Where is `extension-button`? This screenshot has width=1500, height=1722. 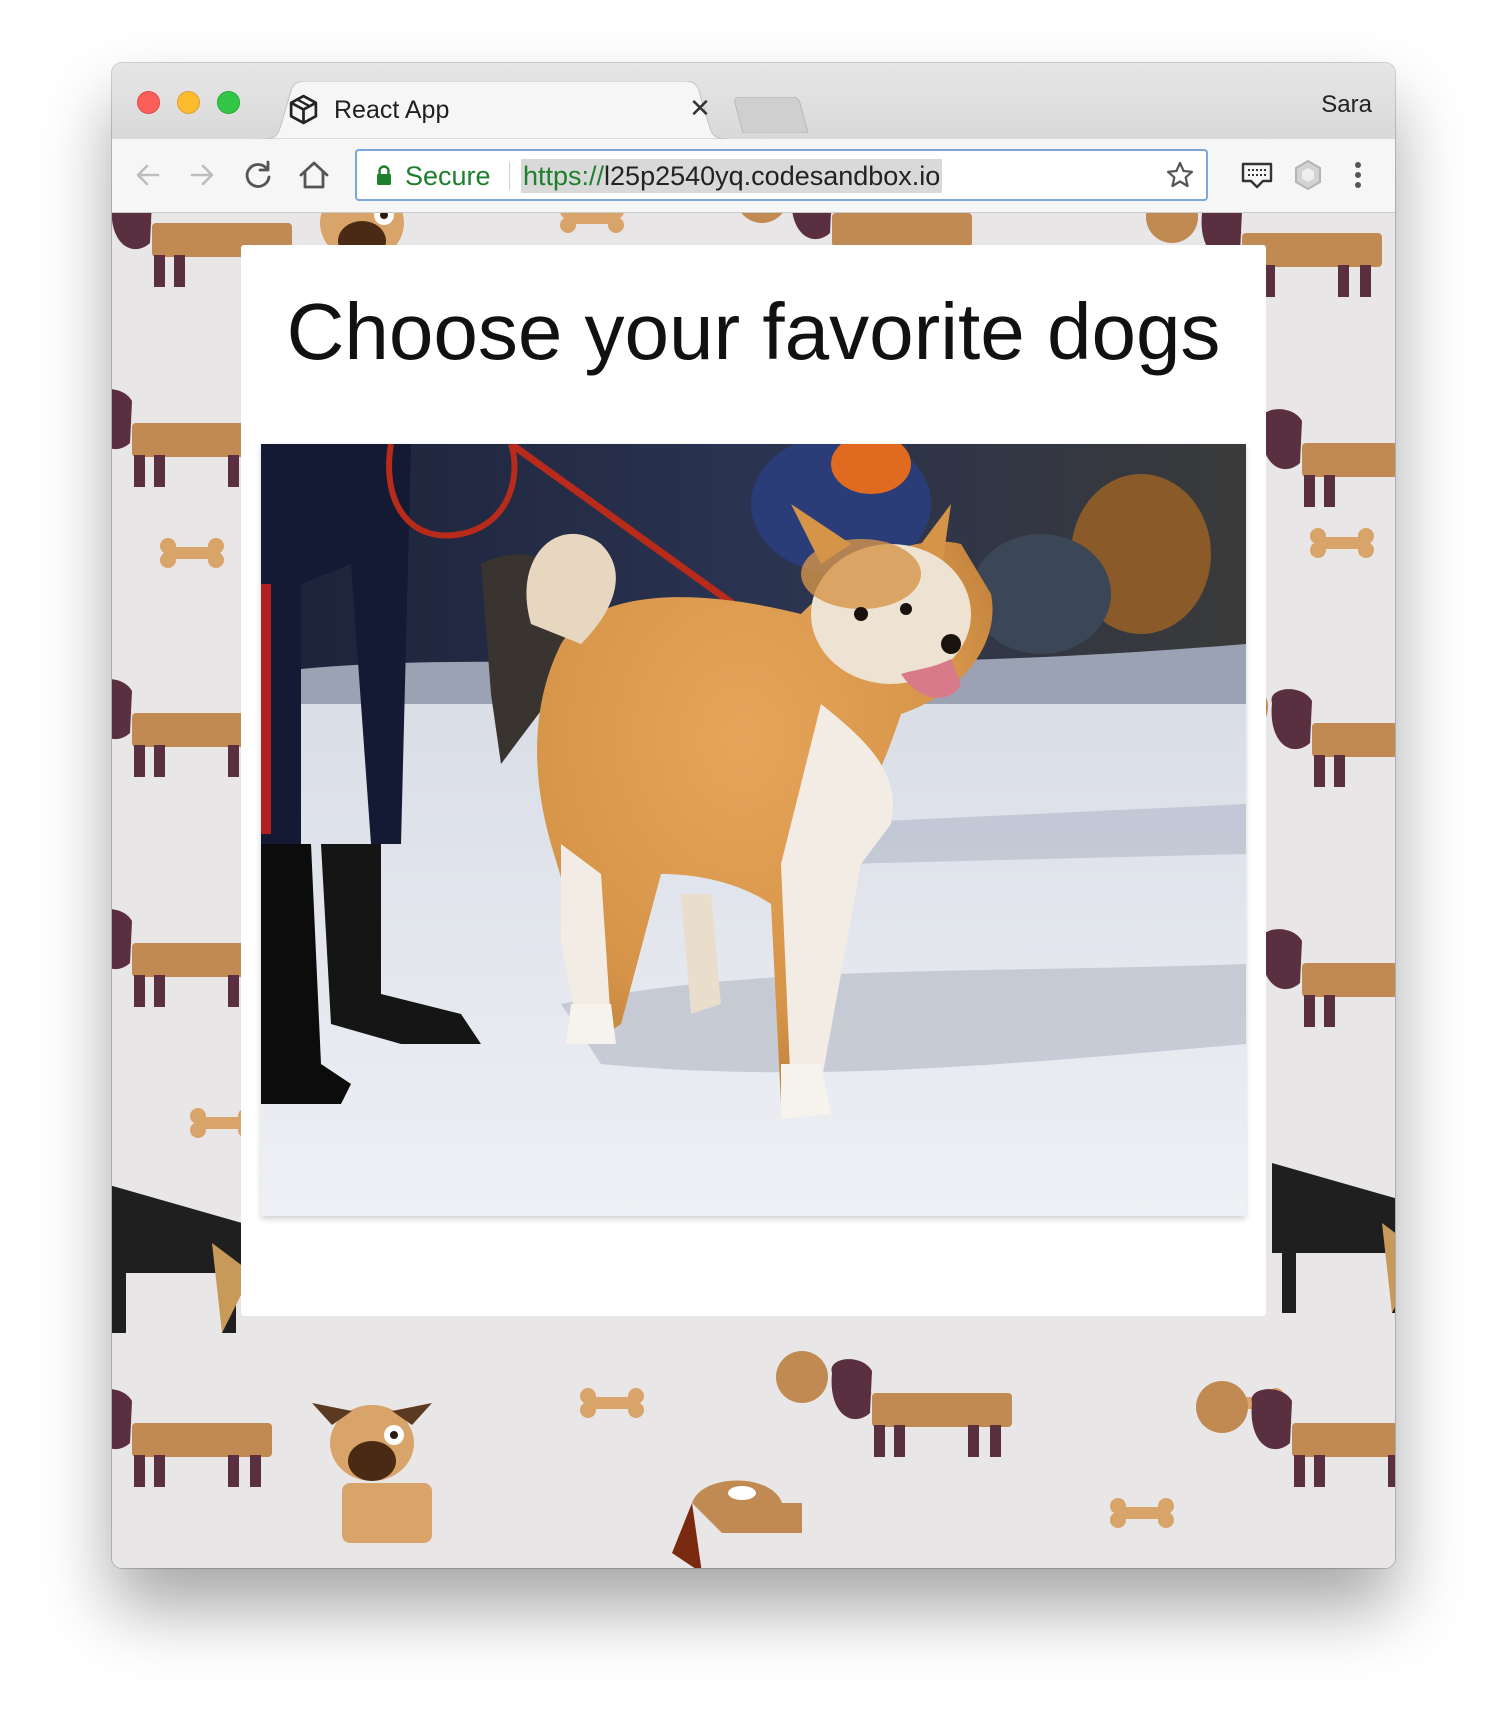
extension-button is located at coordinates (1308, 175).